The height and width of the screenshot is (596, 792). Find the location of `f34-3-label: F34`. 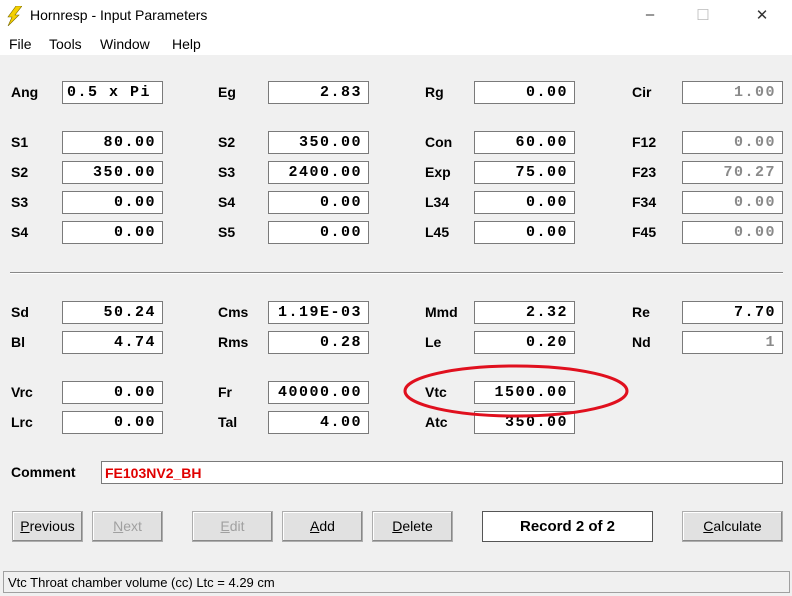

f34-3-label: F34 is located at coordinates (644, 202).